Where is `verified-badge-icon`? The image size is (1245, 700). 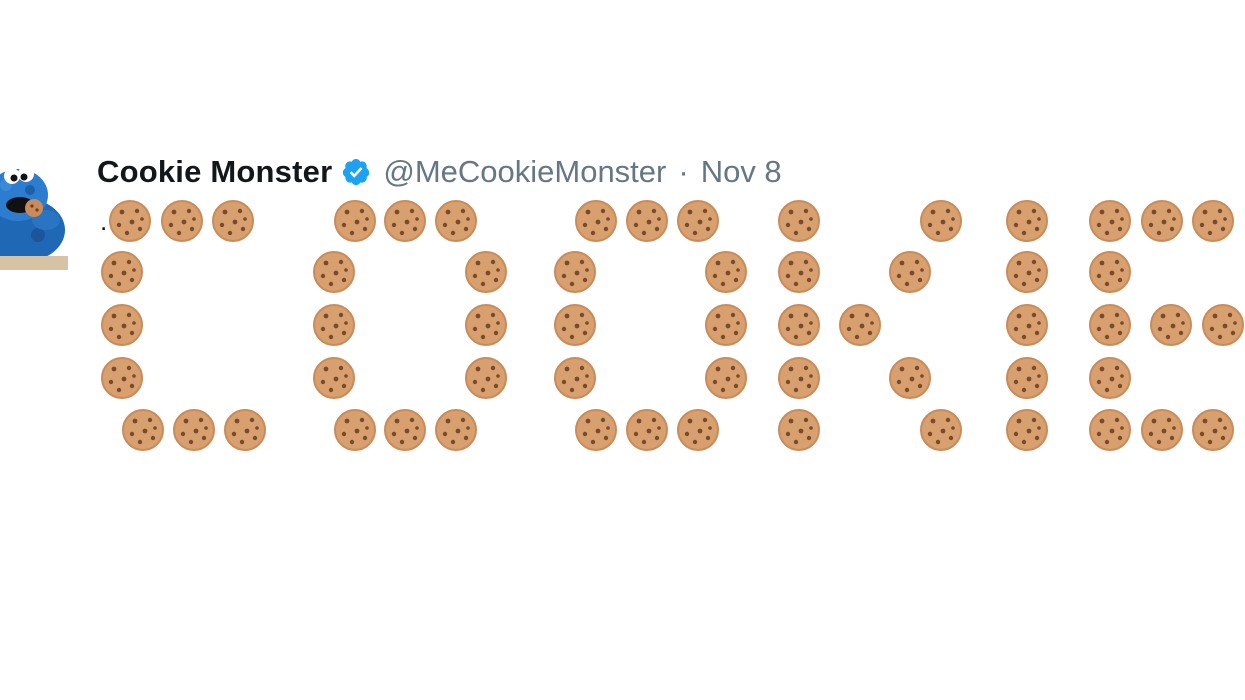 verified-badge-icon is located at coordinates (356, 172).